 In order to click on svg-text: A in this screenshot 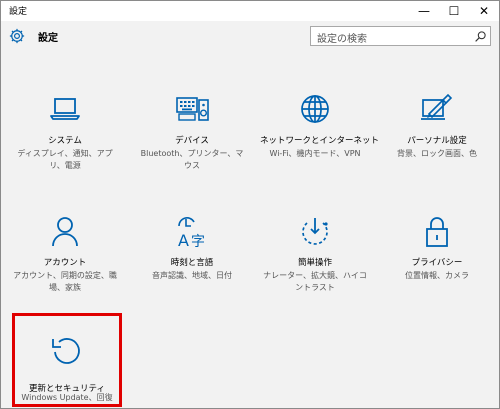, I will do `click(183, 240)`.